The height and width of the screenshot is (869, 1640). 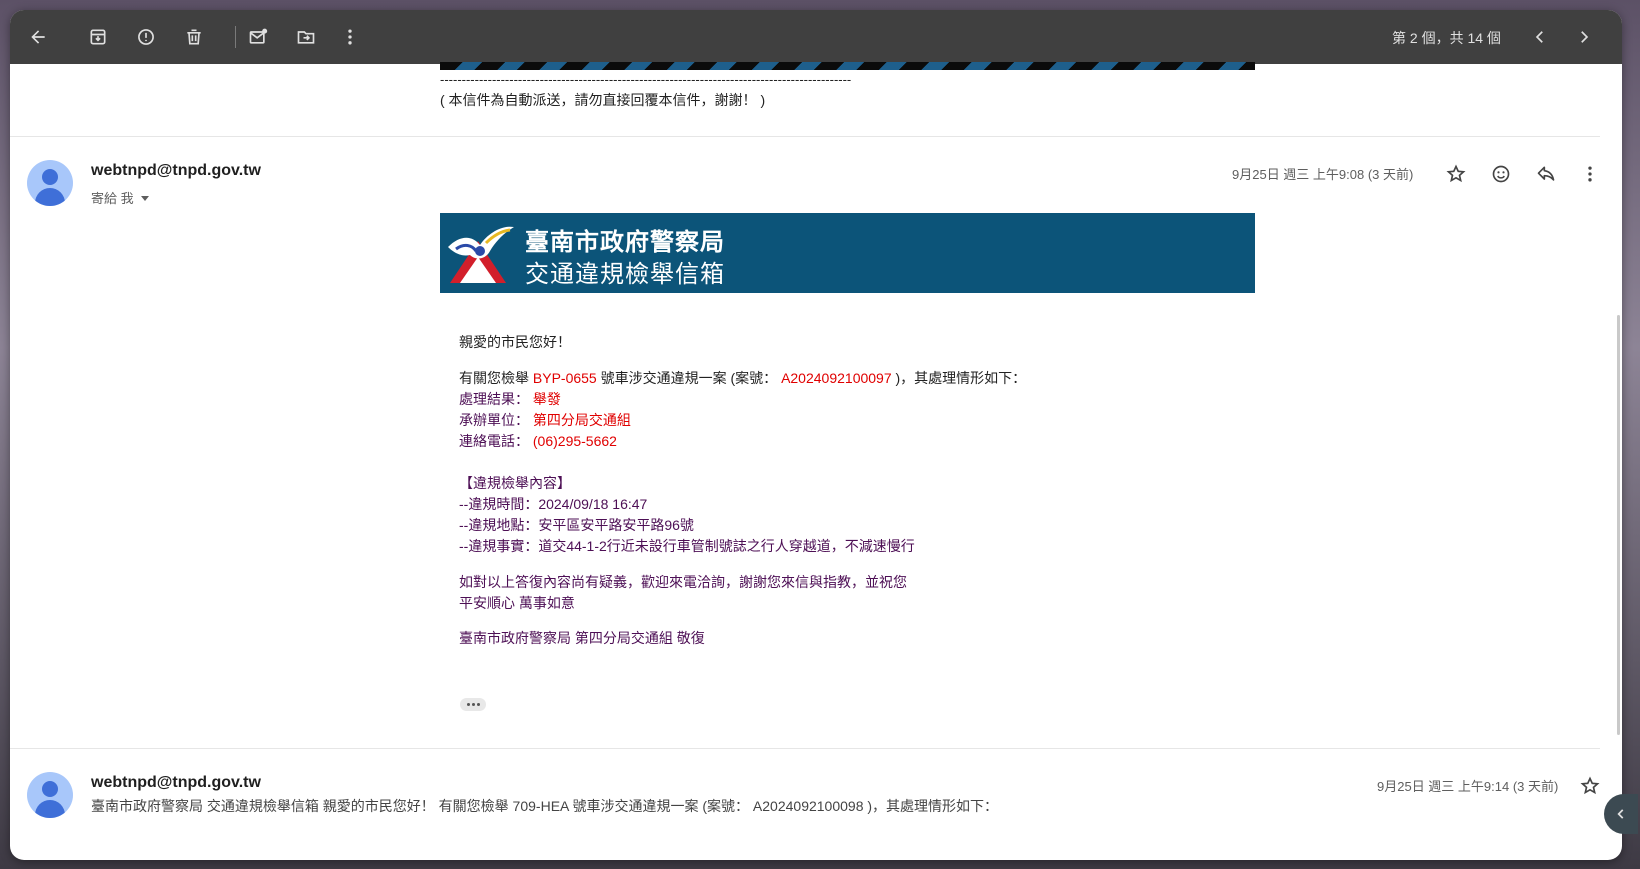 What do you see at coordinates (805, 136) in the screenshot?
I see `message-divider` at bounding box center [805, 136].